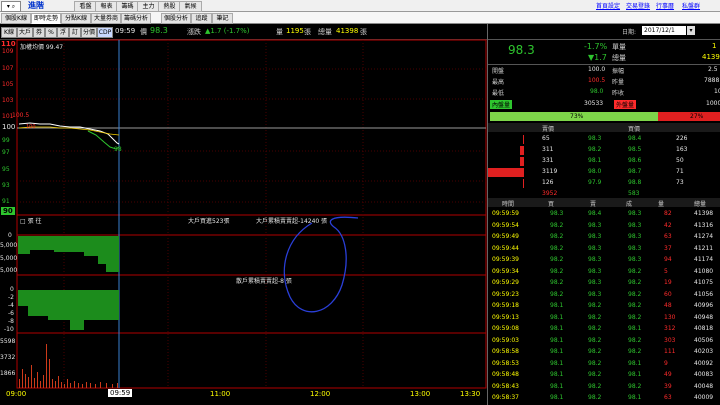 Image resolution: width=720 pixels, height=405 pixels. What do you see at coordinates (604, 376) in the screenshot?
I see `trade-row: 09:58:48 98.1 98.2 98.1 49 40083` at bounding box center [604, 376].